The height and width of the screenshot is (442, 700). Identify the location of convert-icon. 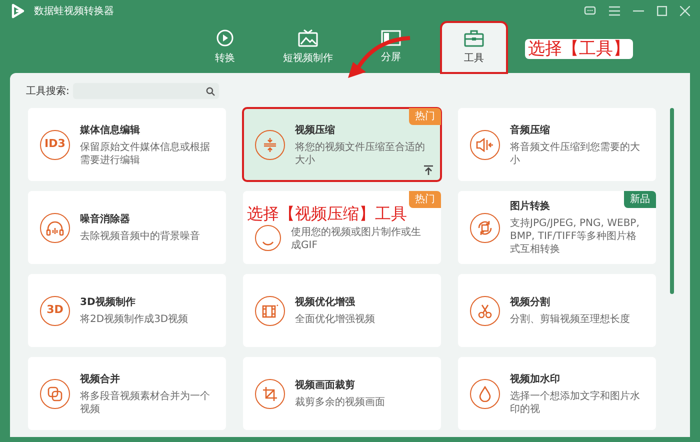
(225, 38).